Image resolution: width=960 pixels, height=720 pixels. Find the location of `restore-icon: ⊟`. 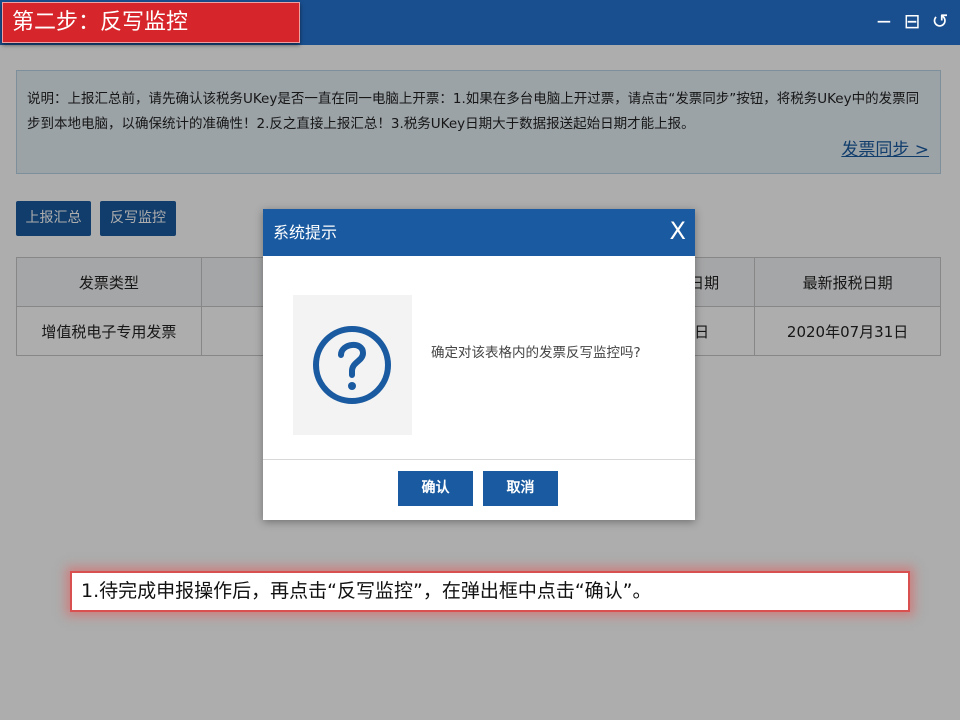

restore-icon: ⊟ is located at coordinates (912, 21).